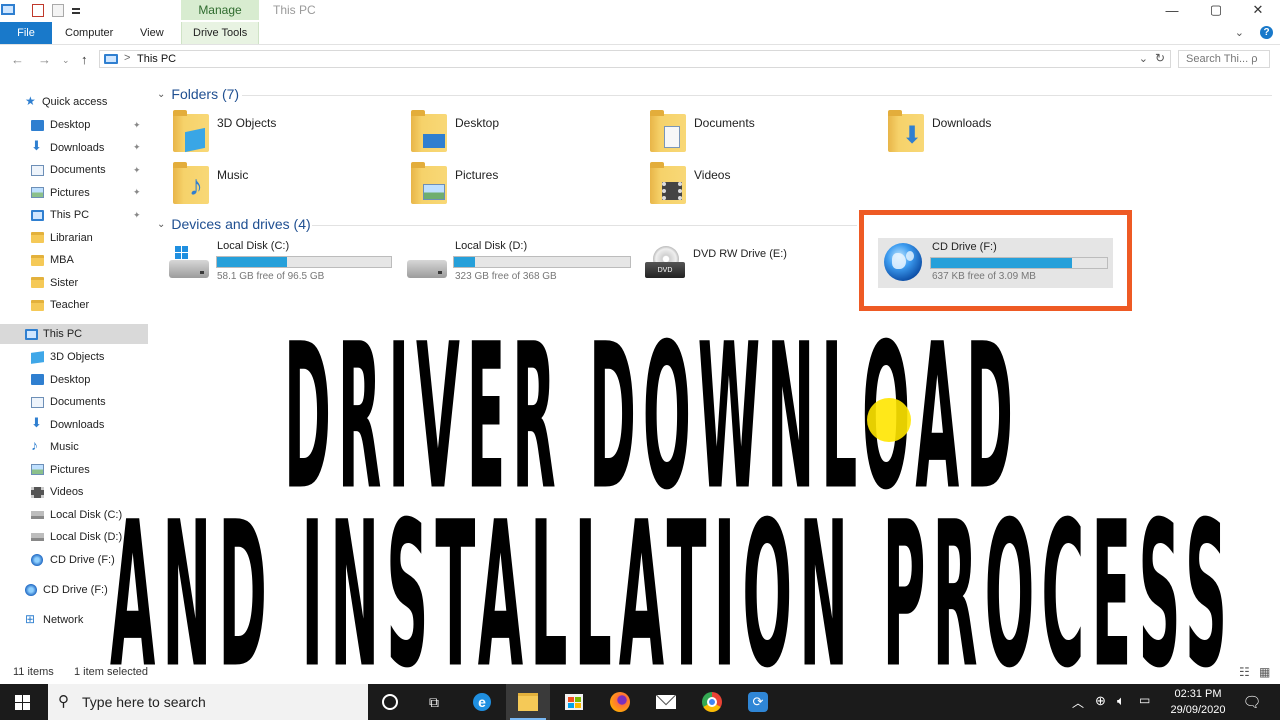 This screenshot has width=1280, height=720. Describe the element at coordinates (74, 305) in the screenshot. I see `sidebar-item-teacher: Teacher` at that location.